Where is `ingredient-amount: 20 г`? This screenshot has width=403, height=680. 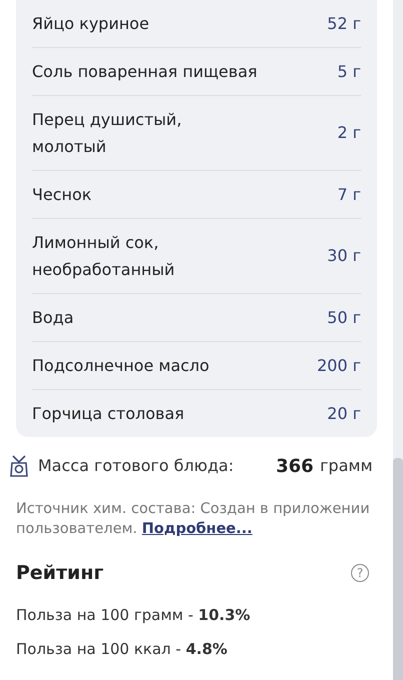
ingredient-amount: 20 г is located at coordinates (344, 413).